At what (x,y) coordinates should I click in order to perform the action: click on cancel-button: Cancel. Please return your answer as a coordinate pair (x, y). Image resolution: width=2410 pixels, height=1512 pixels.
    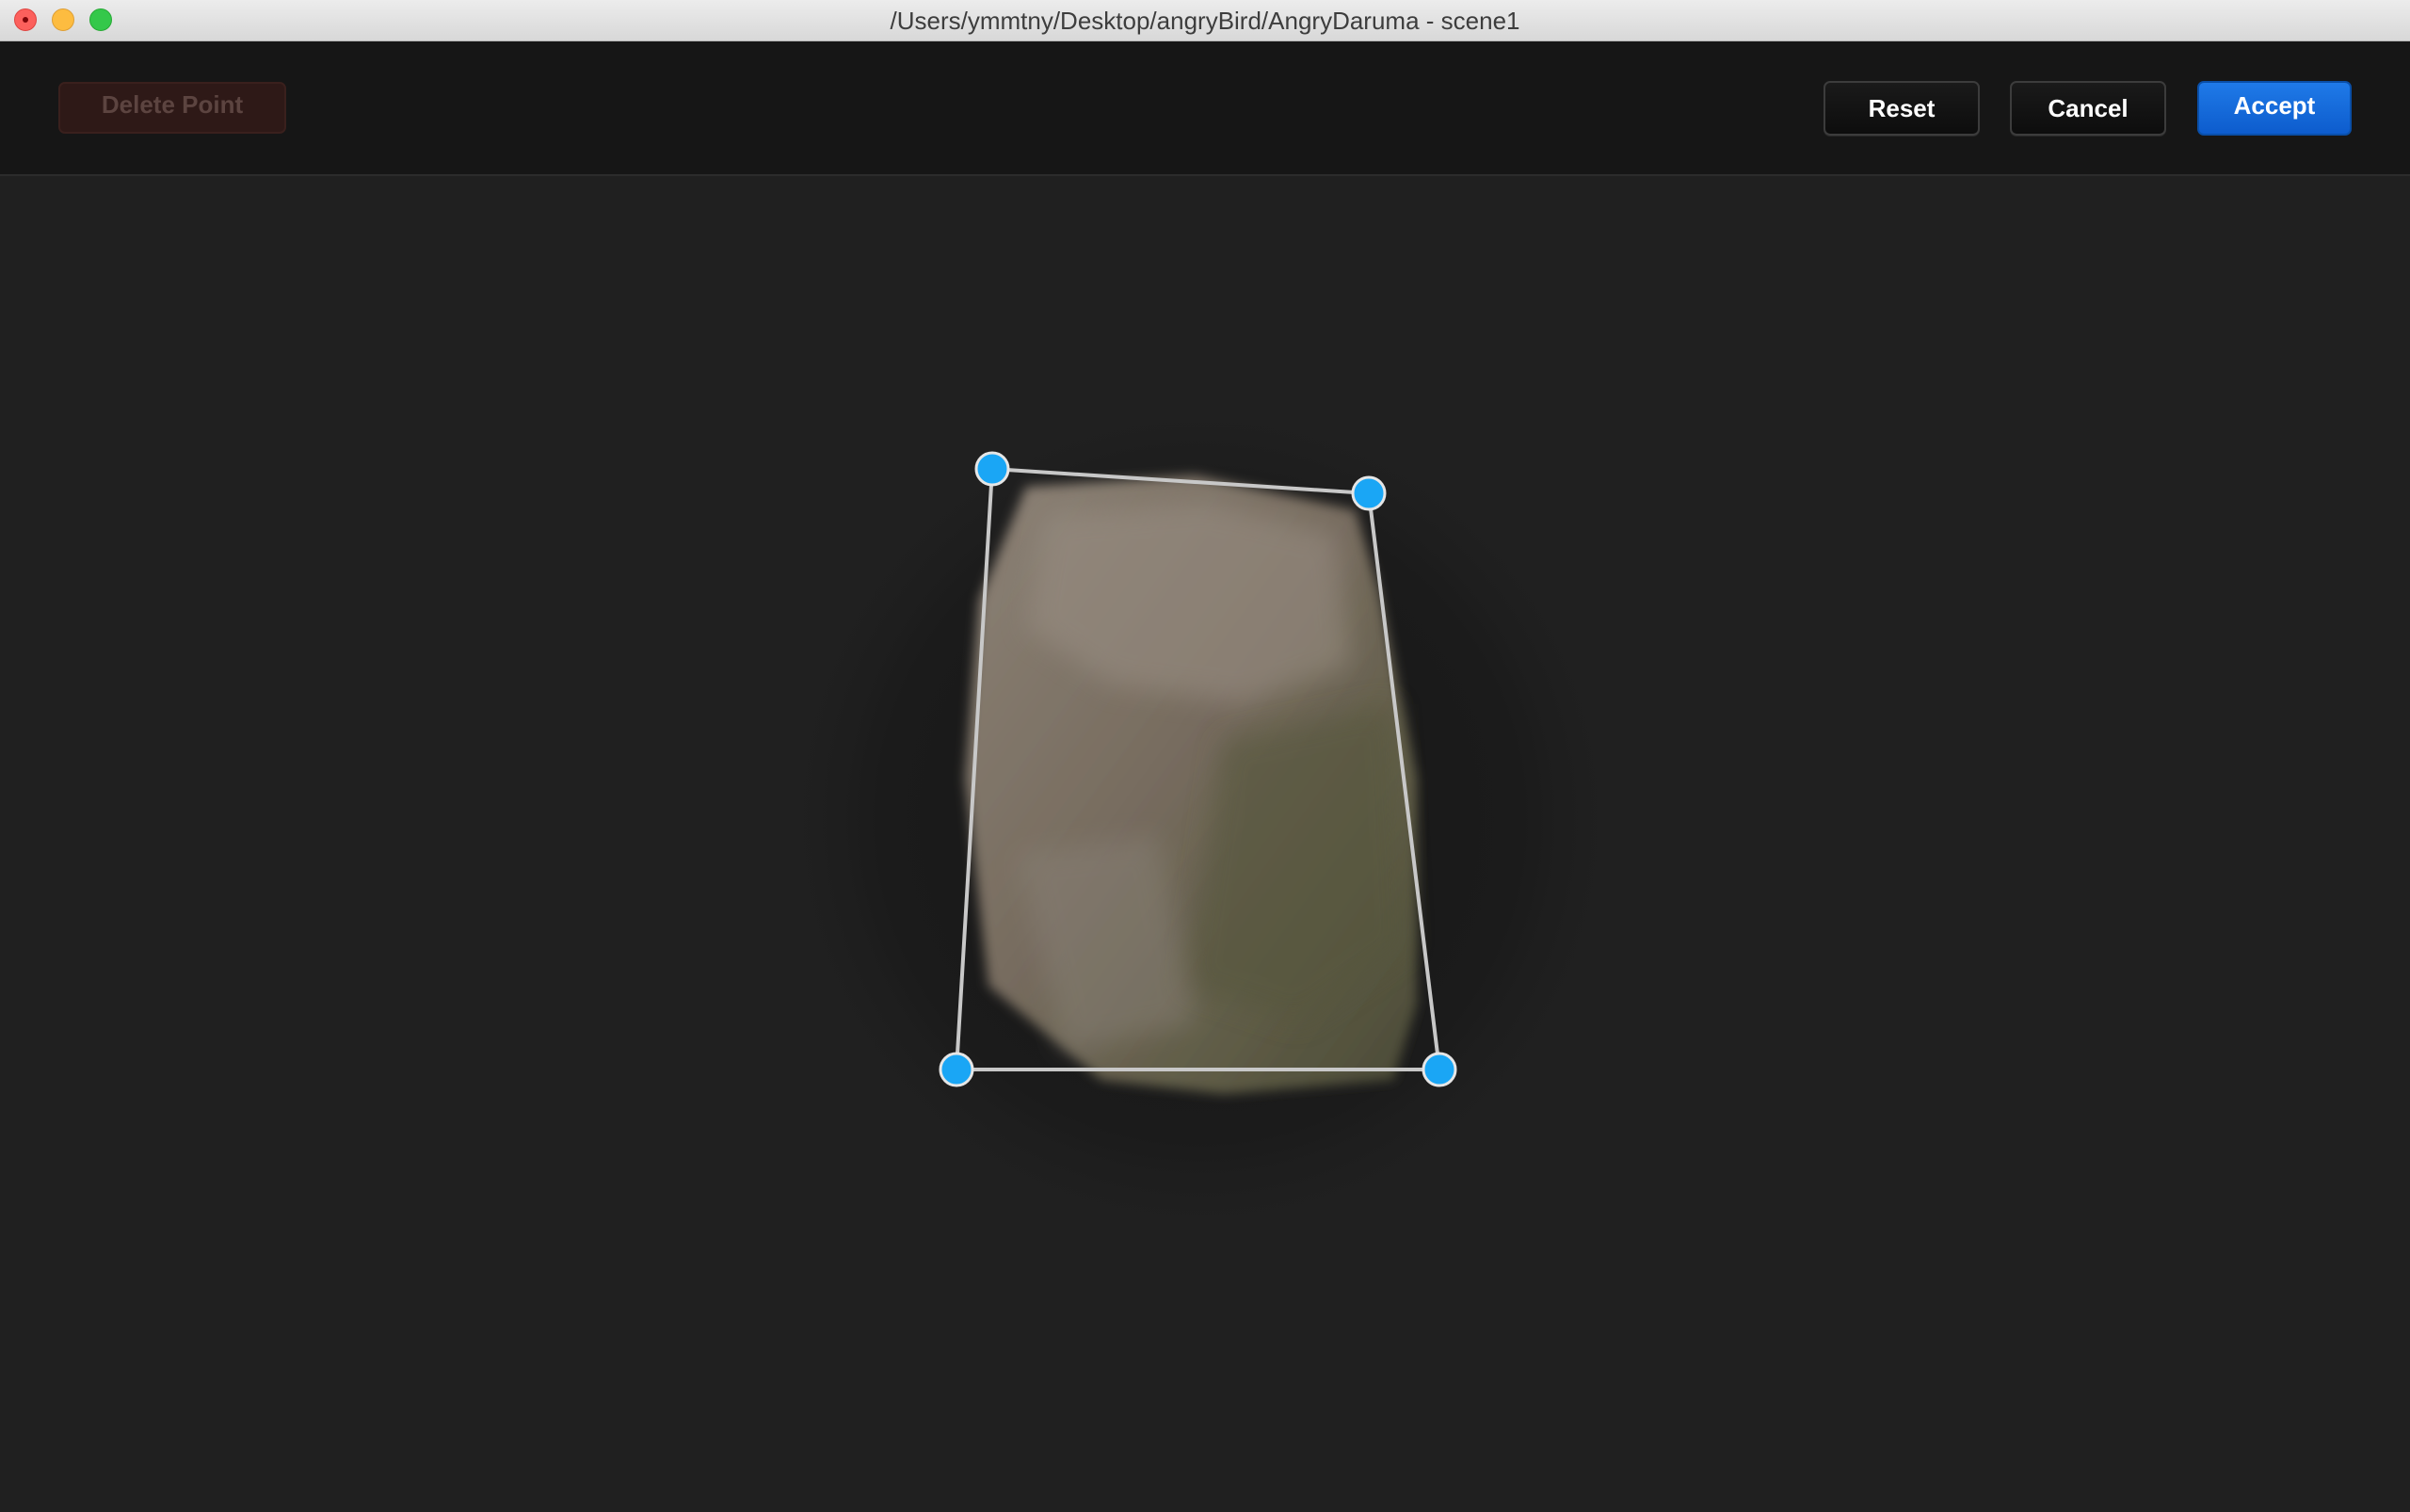
    Looking at the image, I should click on (2088, 108).